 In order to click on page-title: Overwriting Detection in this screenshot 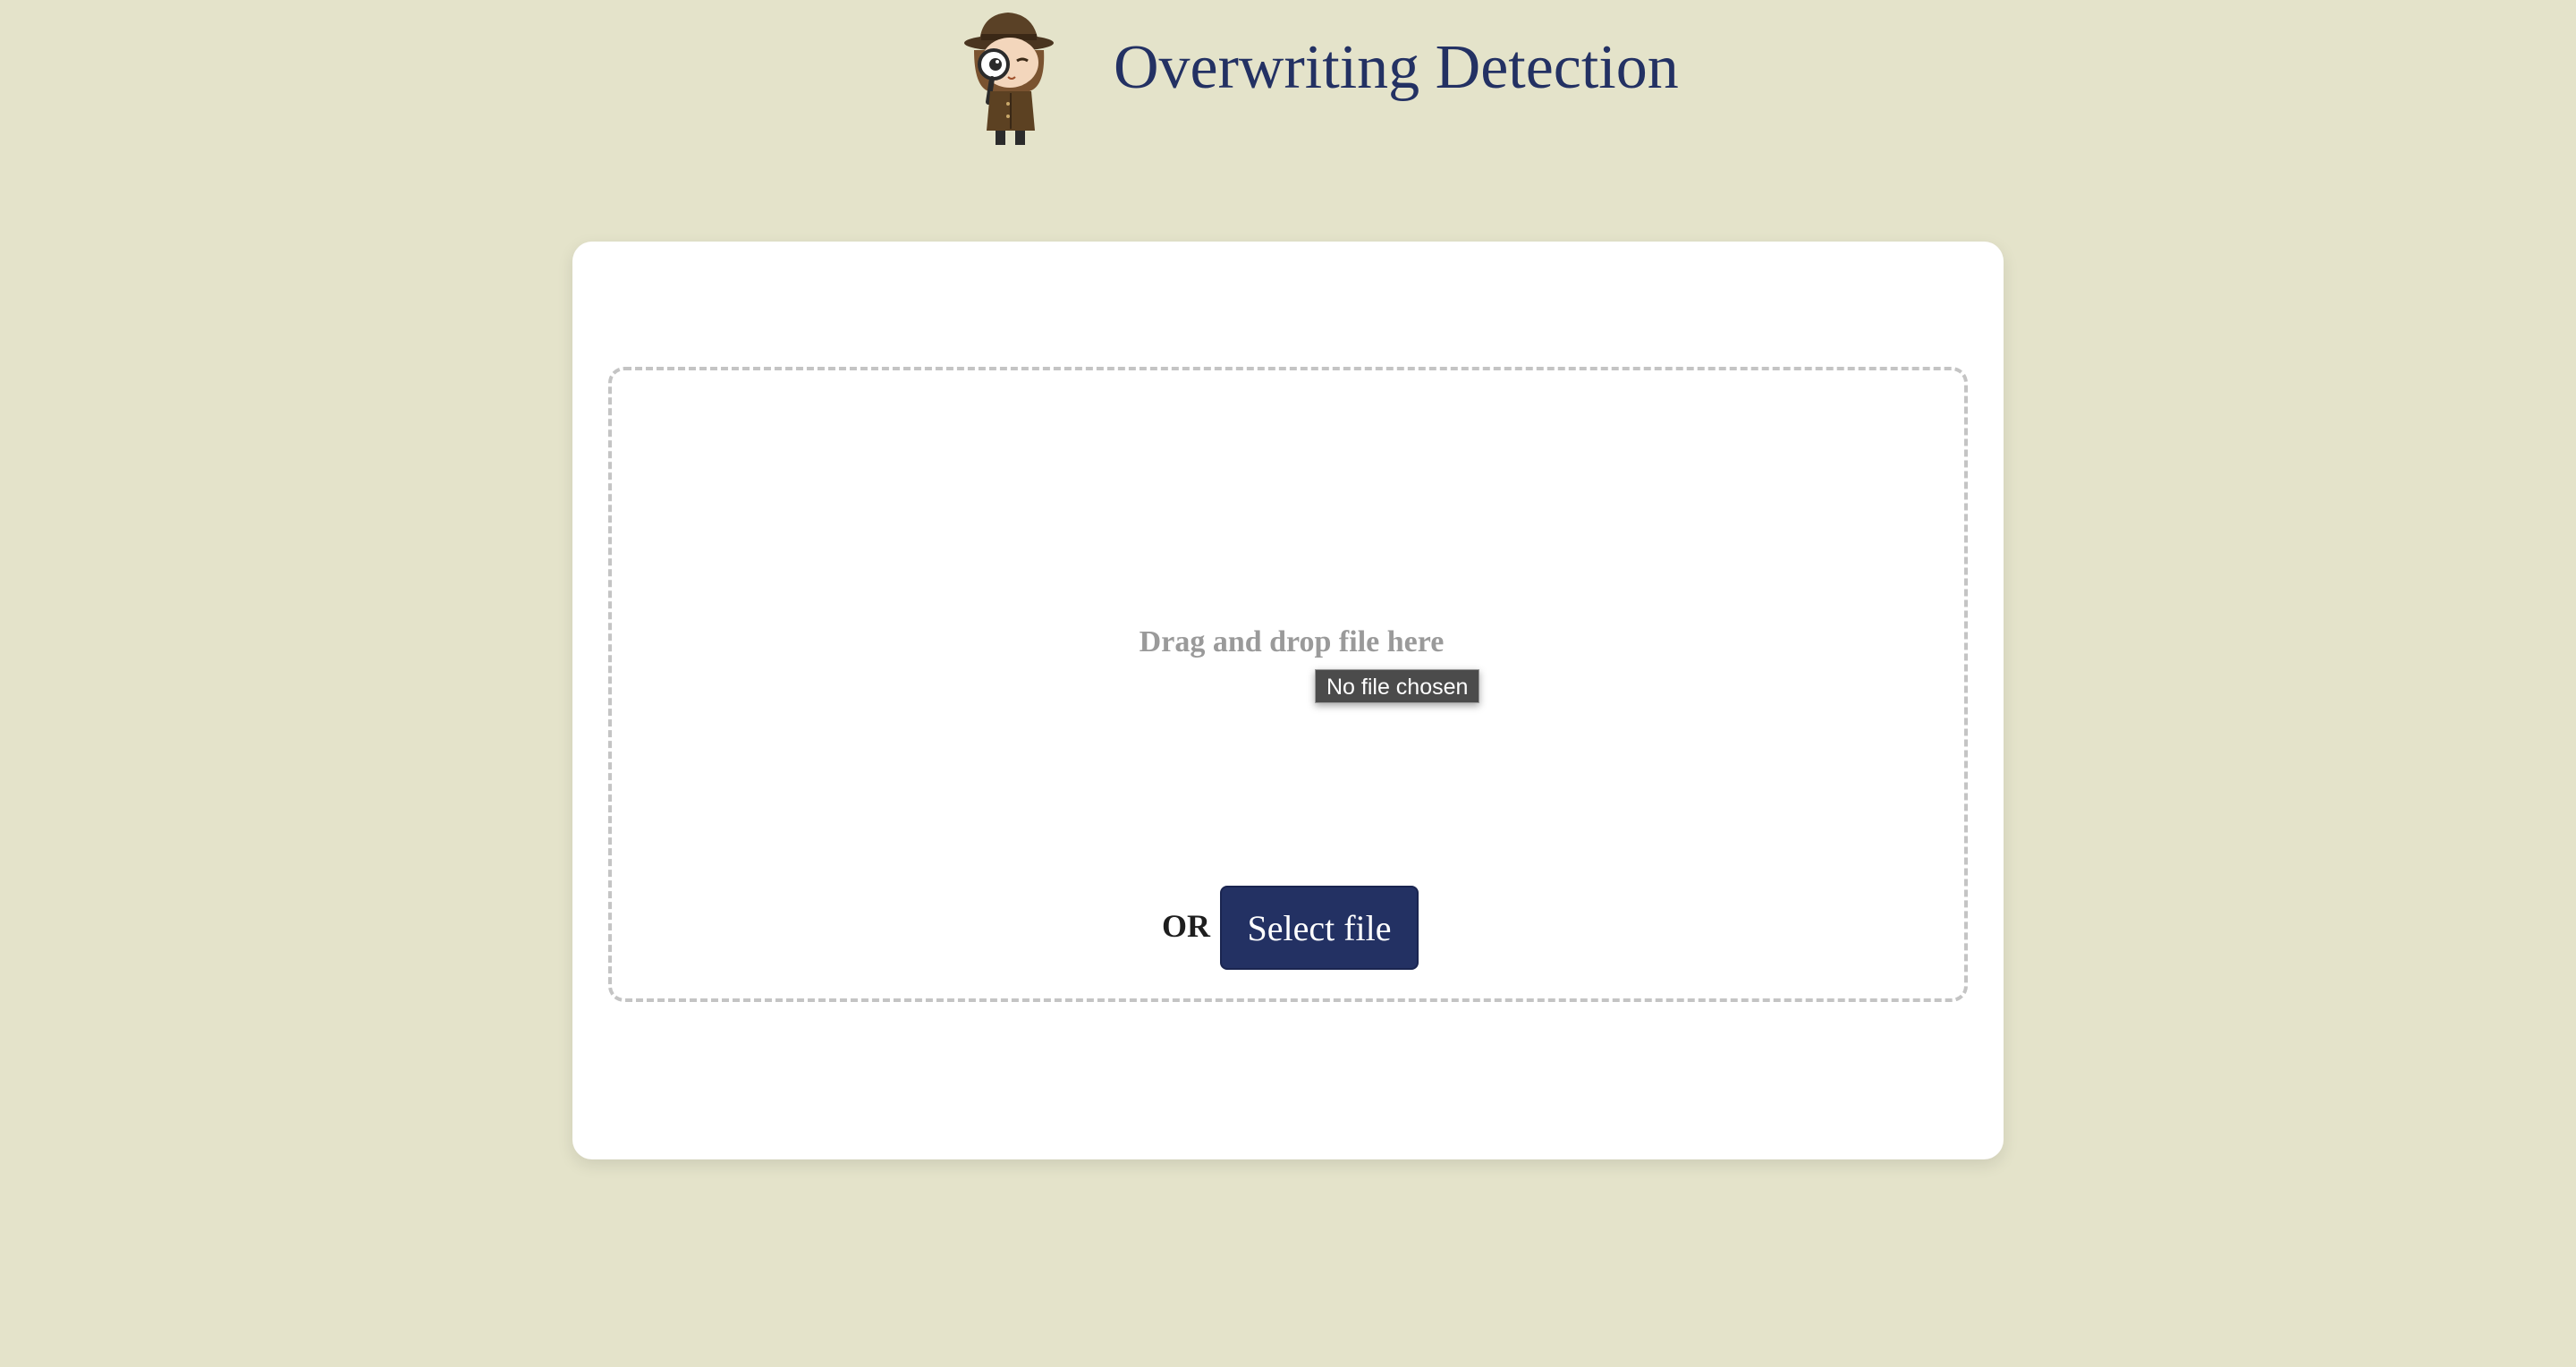, I will do `click(1396, 67)`.